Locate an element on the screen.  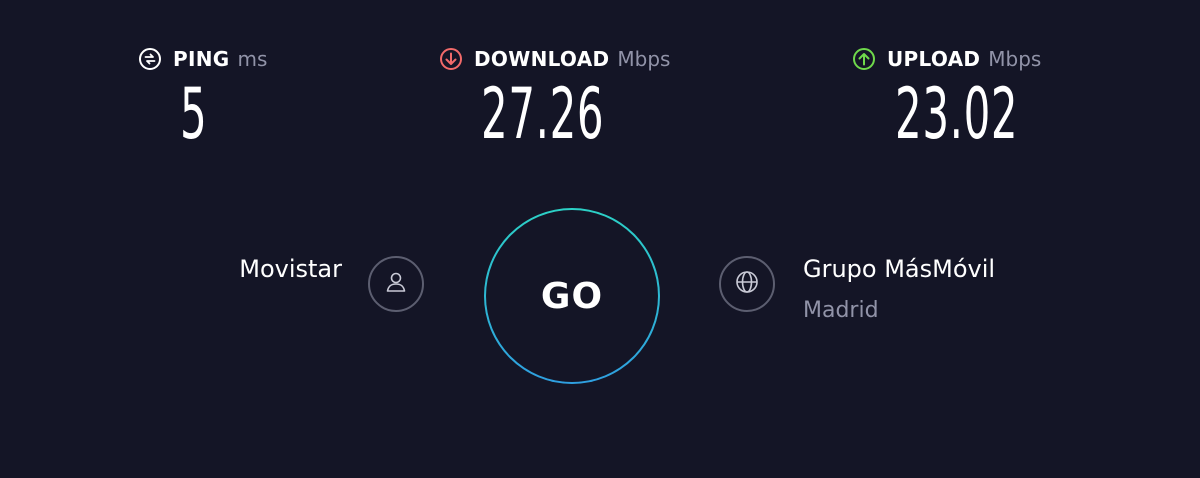
upload-metric: UPLOAD Mbps 23.02 is located at coordinates (946, 99).